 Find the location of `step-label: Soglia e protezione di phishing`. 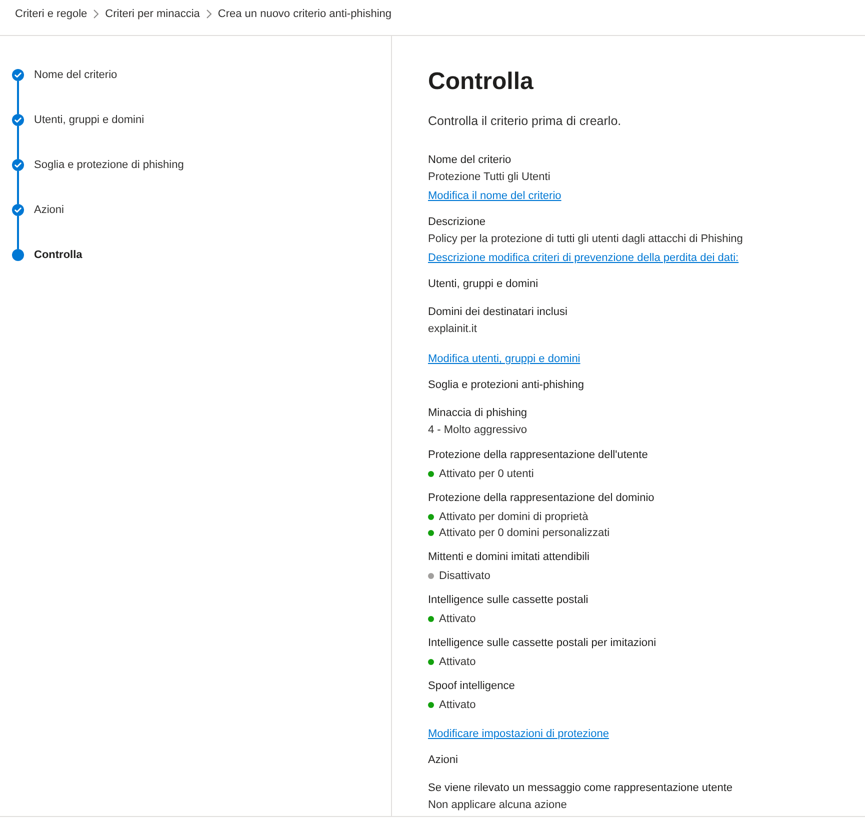

step-label: Soglia e protezione di phishing is located at coordinates (109, 165).